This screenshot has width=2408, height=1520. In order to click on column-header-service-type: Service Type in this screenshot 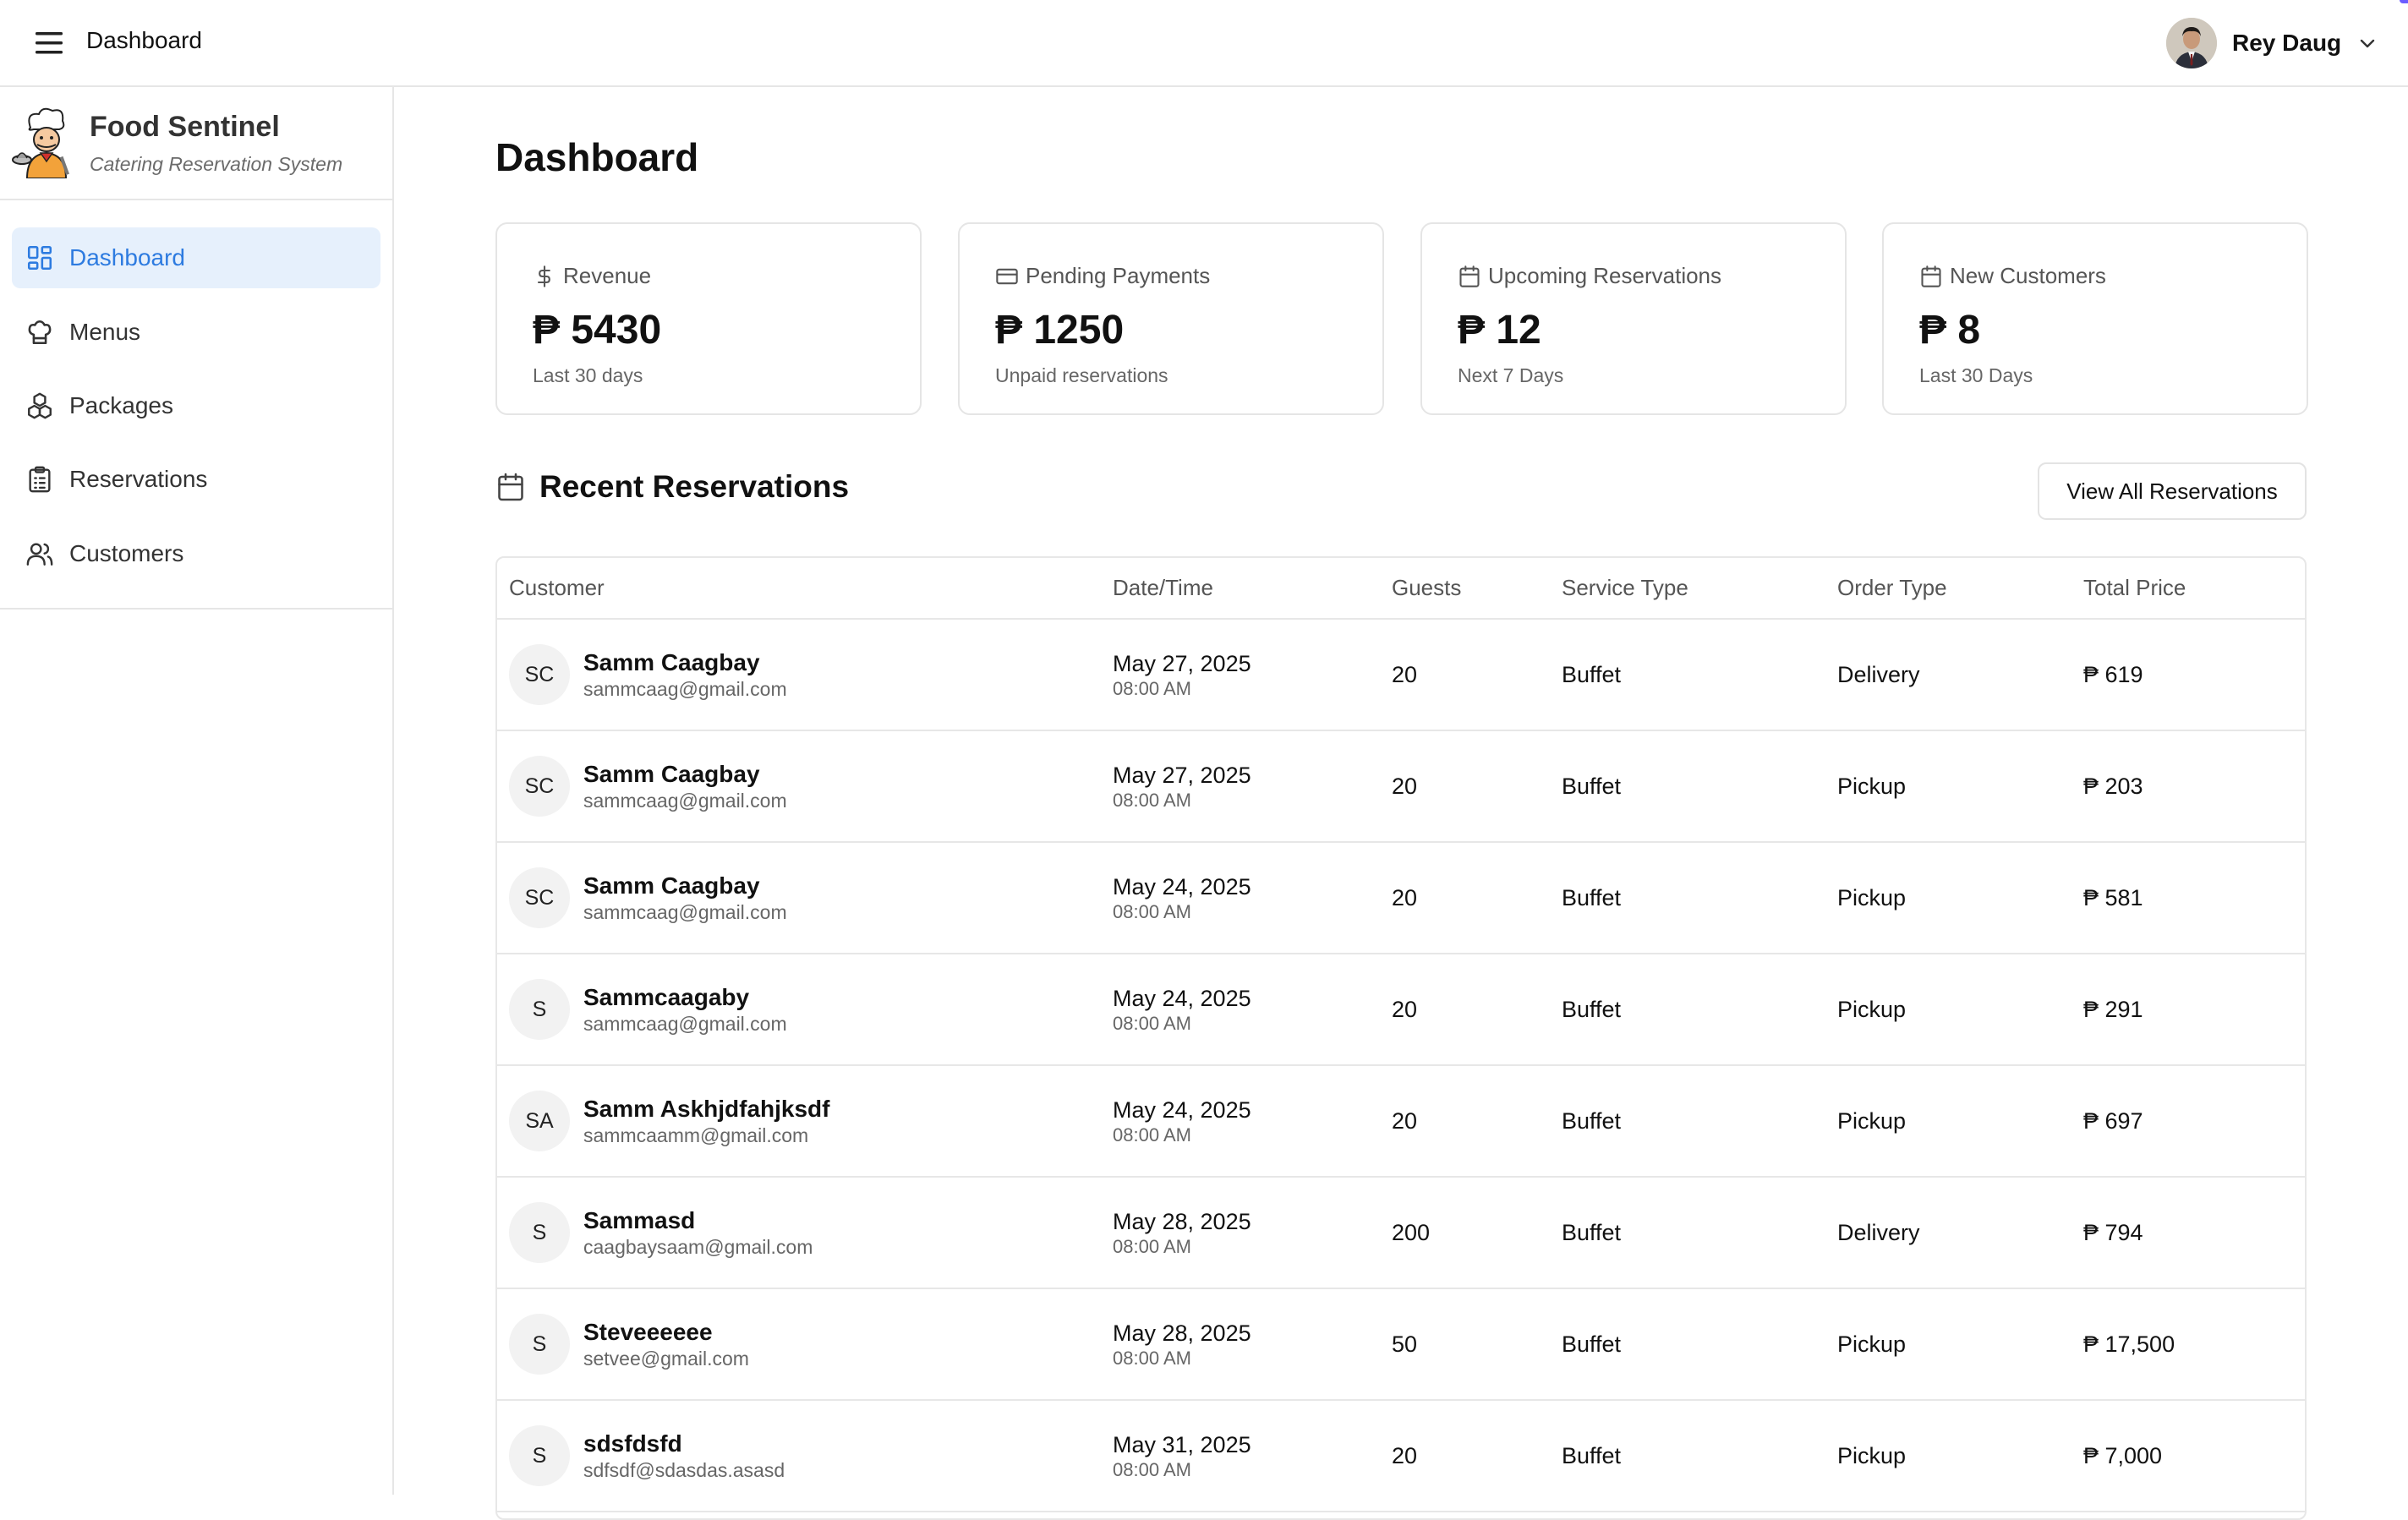, I will do `click(1687, 589)`.